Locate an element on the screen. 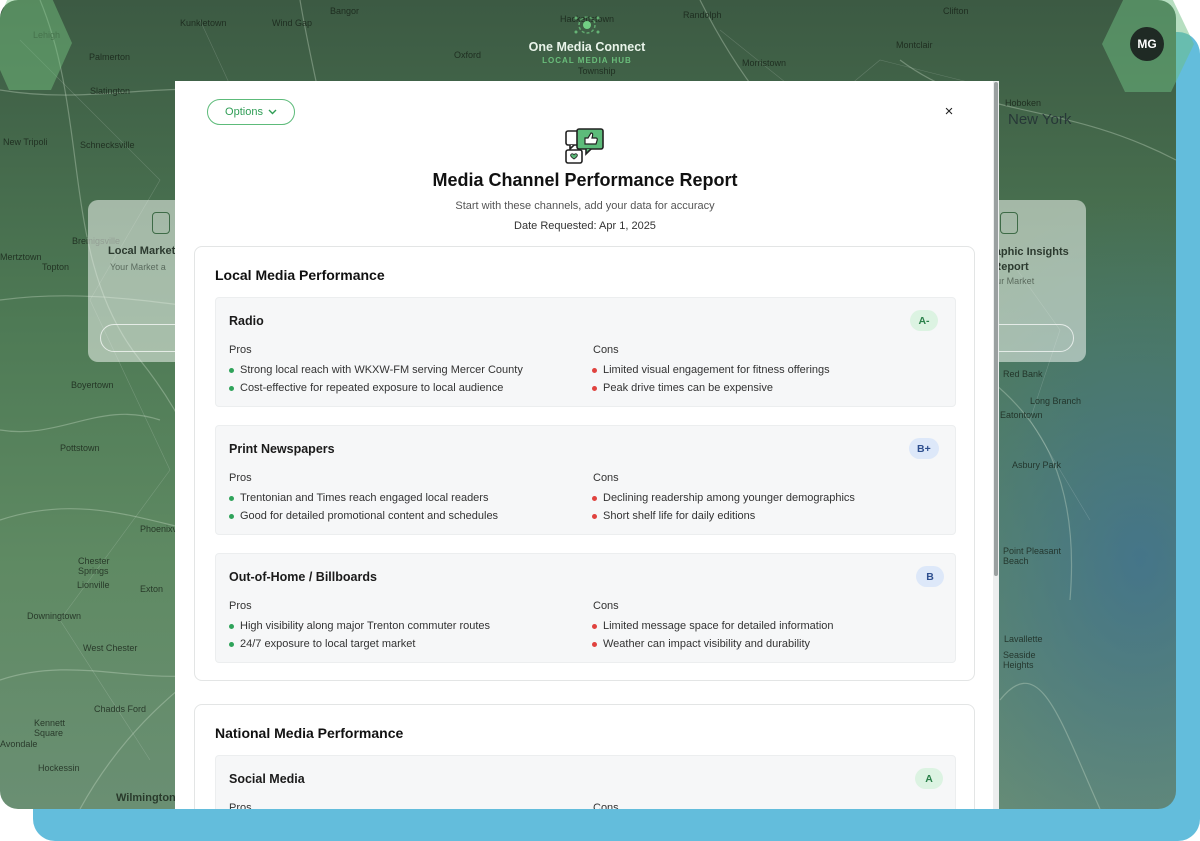 Image resolution: width=1200 pixels, height=841 pixels. grade-badge: B is located at coordinates (930, 576).